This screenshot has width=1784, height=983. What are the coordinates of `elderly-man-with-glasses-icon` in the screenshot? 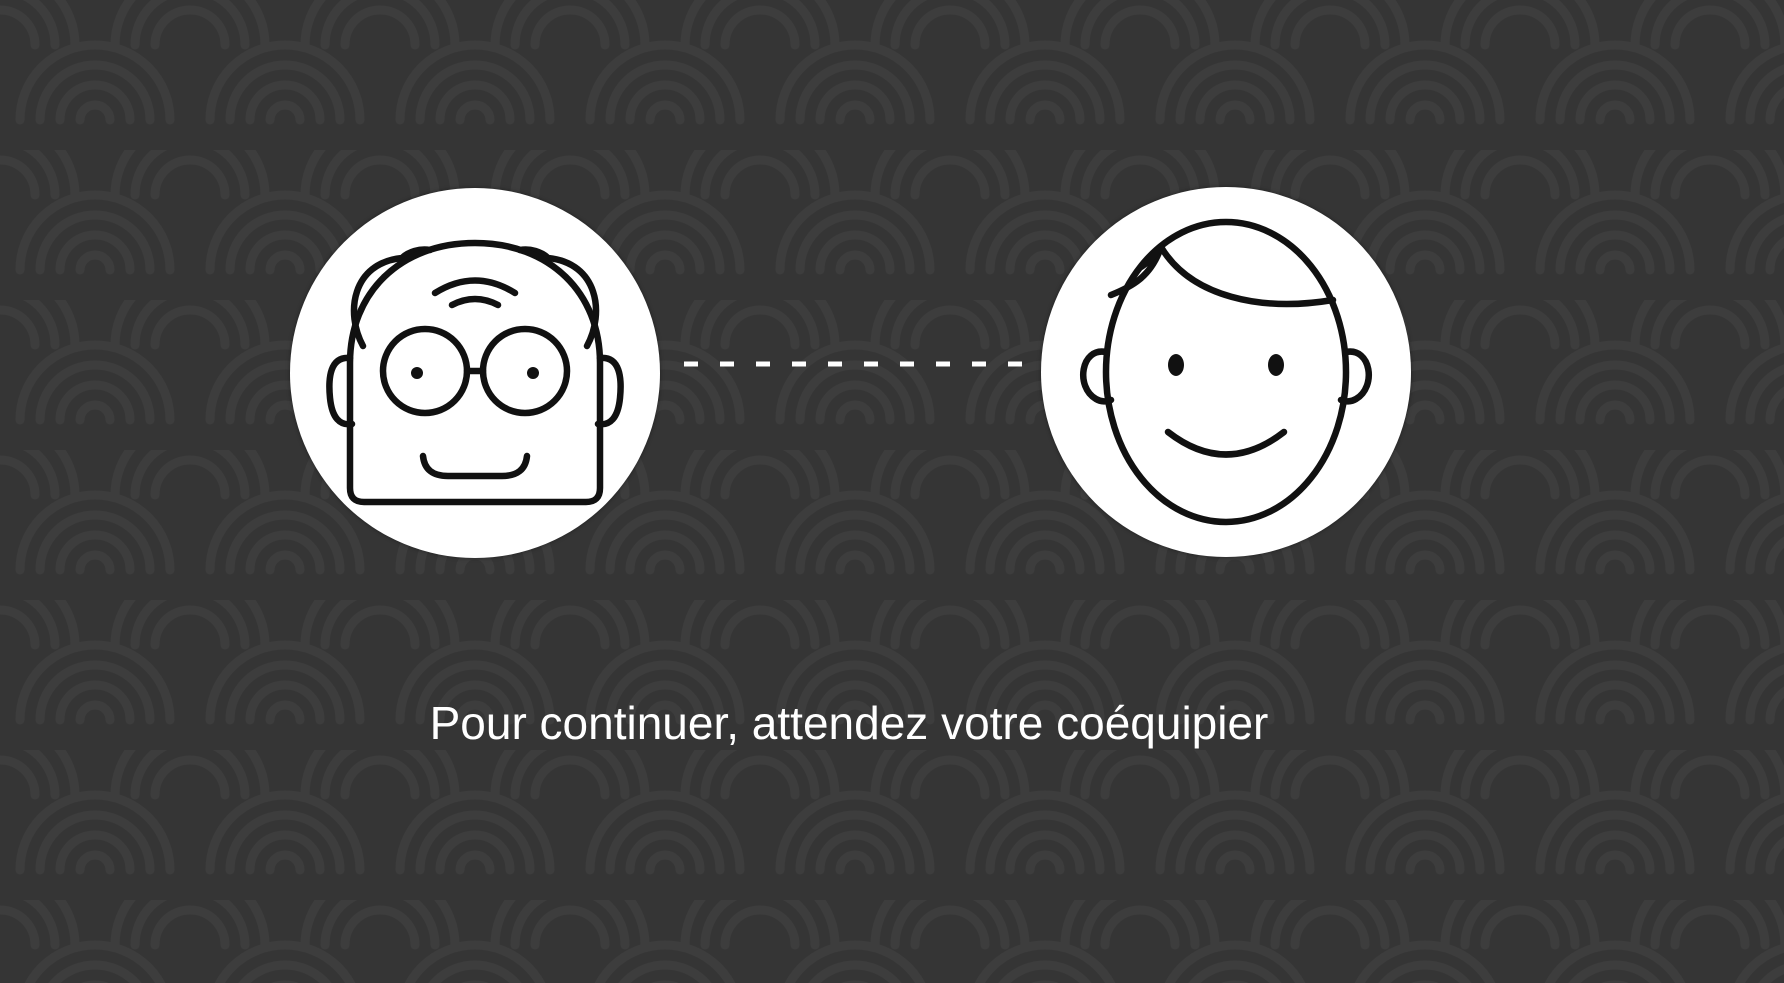 It's located at (475, 372).